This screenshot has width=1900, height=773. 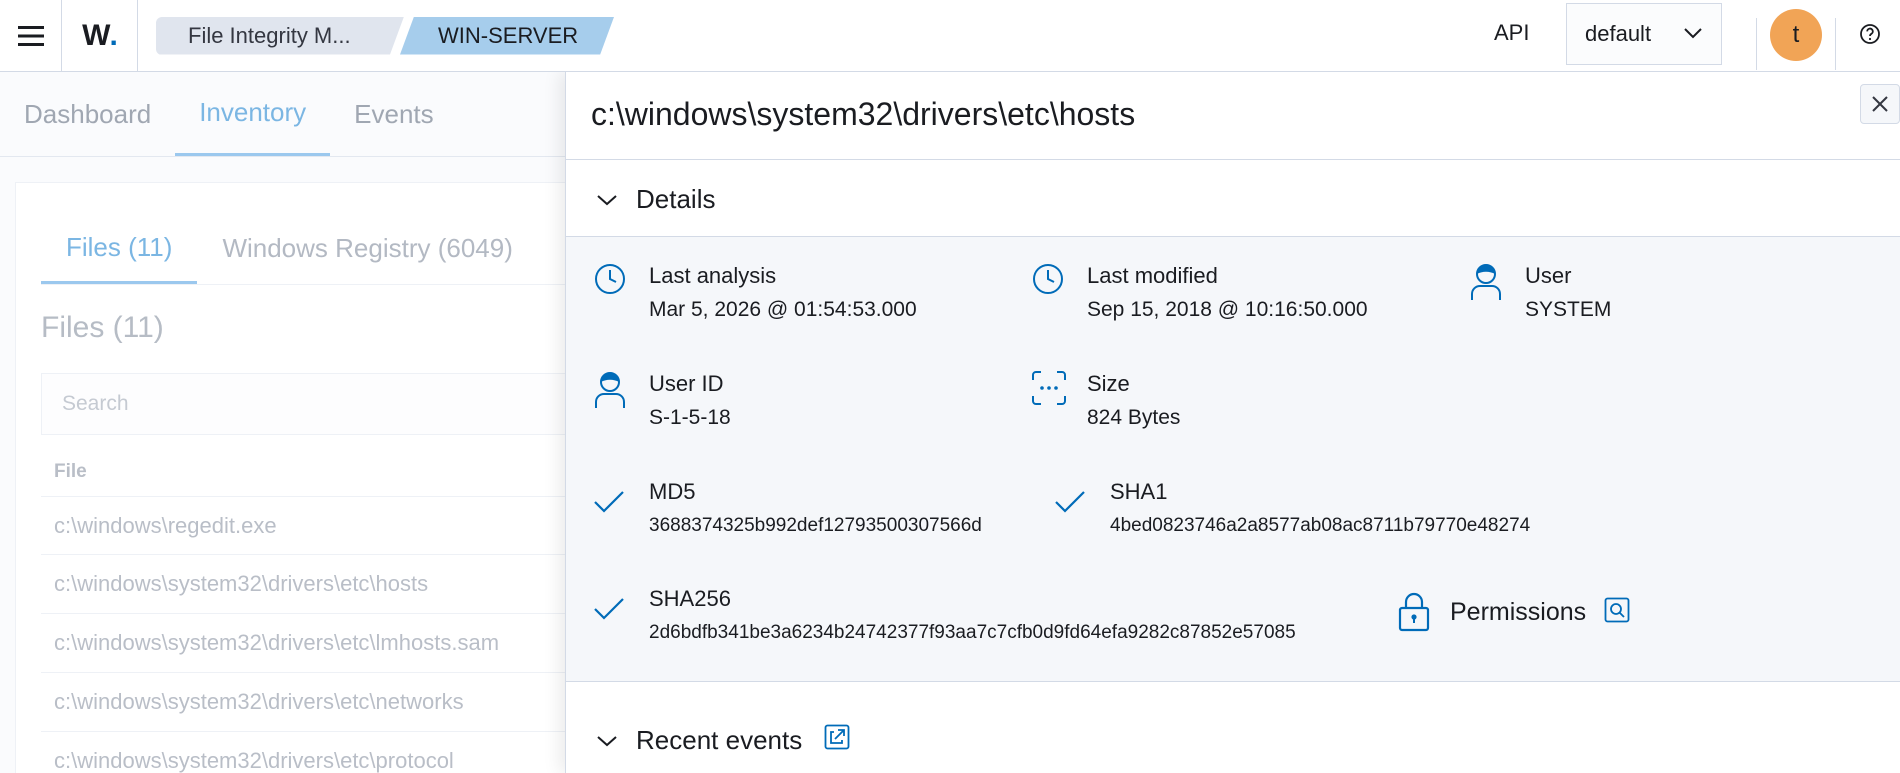 I want to click on table-row: c:\windows\system32\drivers\etc\protocol, so click(x=341, y=752).